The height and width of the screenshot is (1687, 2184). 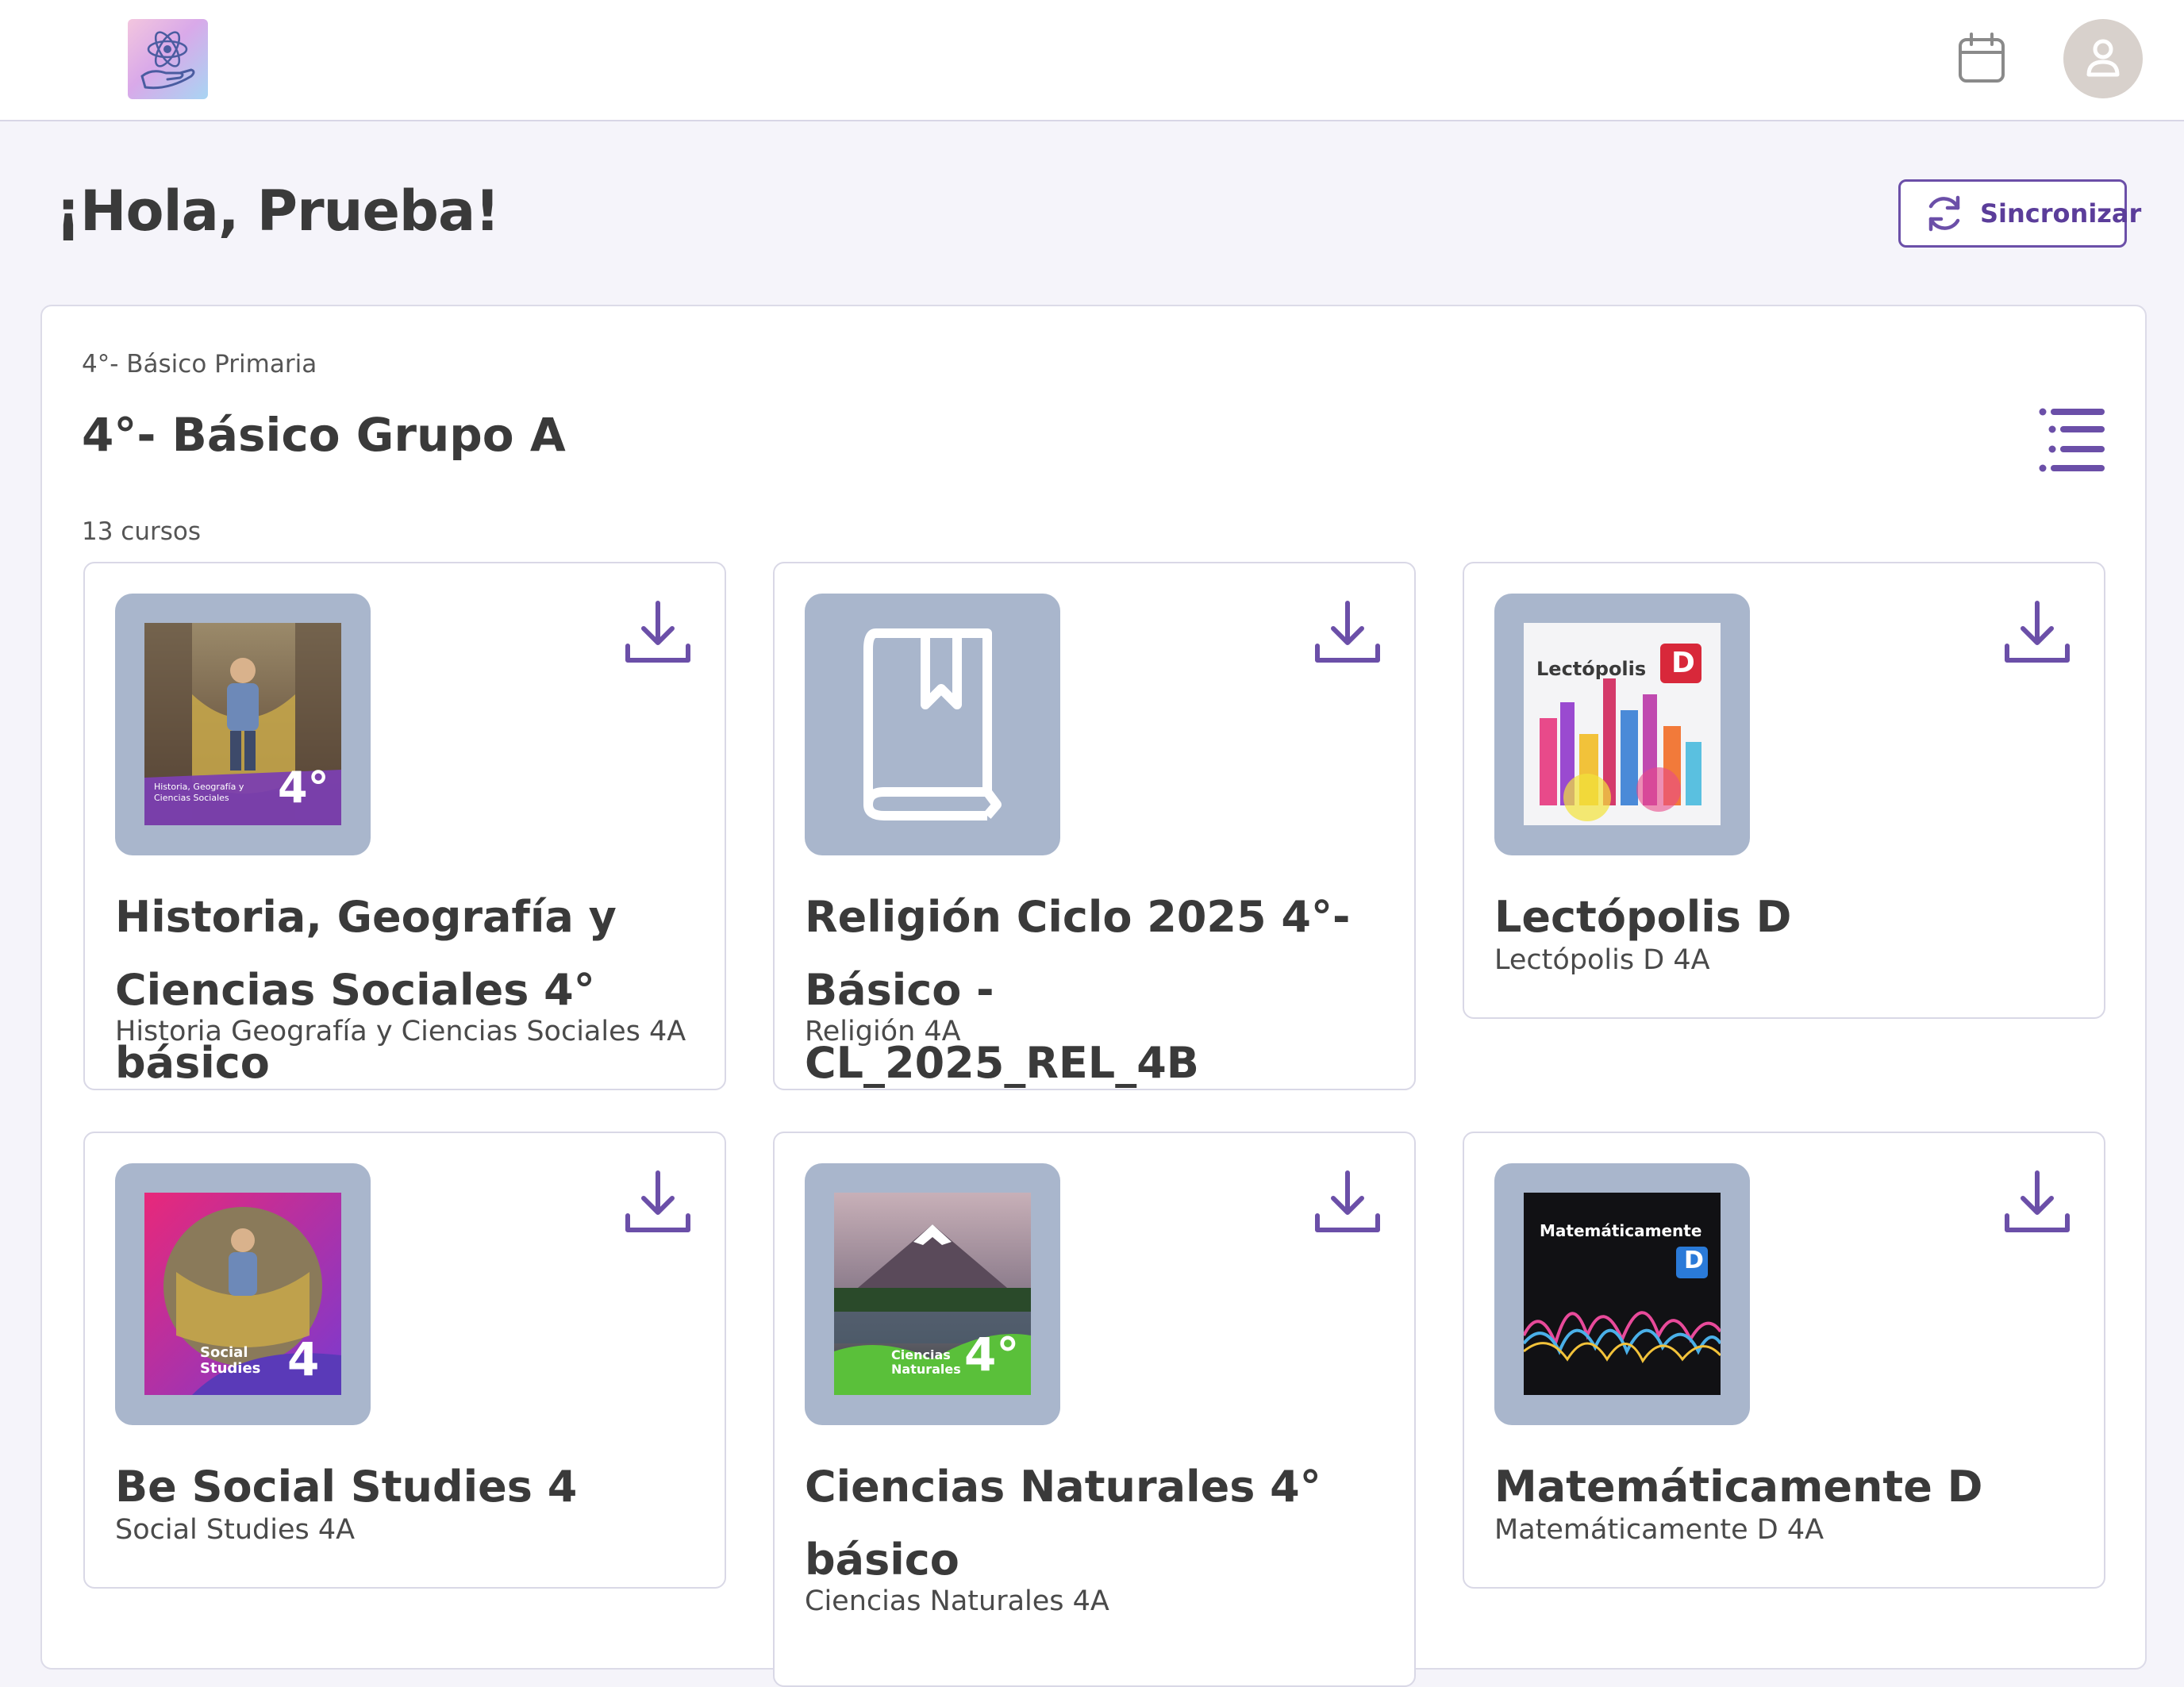 I want to click on group-level: 4°- Básico Primaria, so click(x=199, y=364).